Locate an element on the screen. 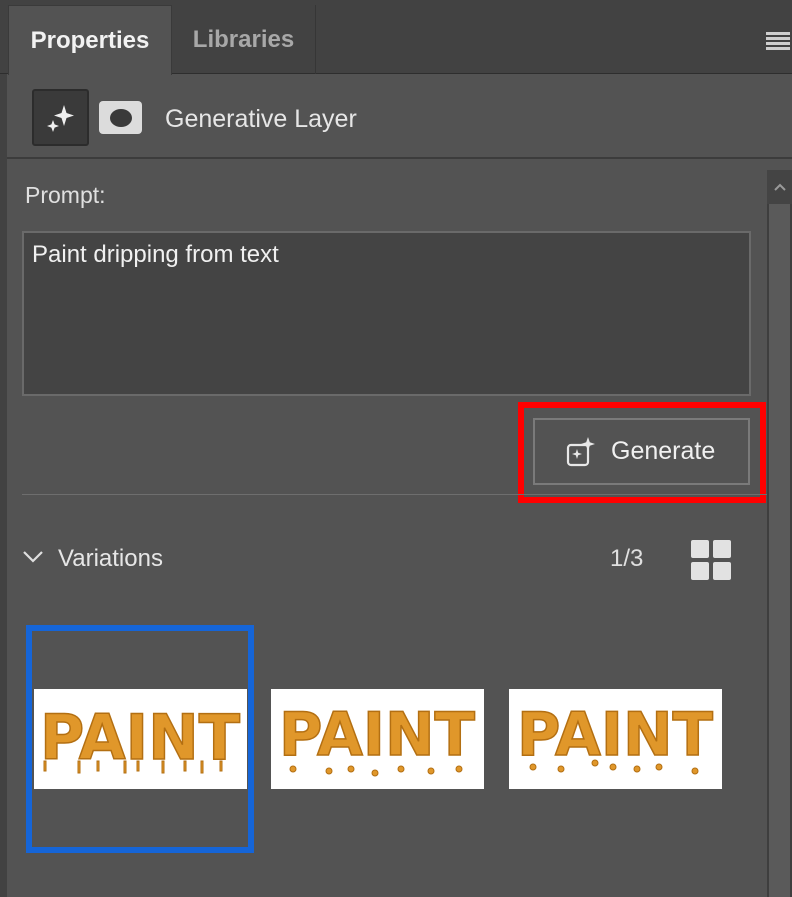 This screenshot has width=792, height=897. layer-mask-icon is located at coordinates (120, 117).